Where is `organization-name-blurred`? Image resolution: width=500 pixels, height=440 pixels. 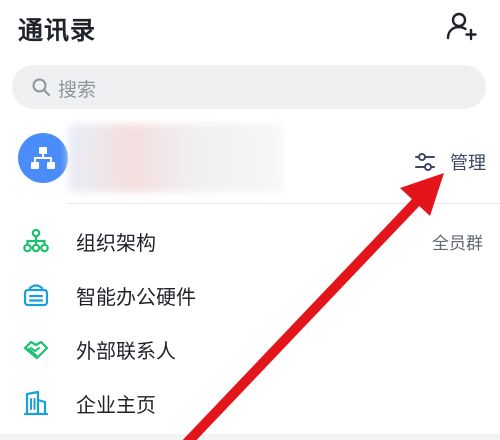 organization-name-blurred is located at coordinates (175, 158).